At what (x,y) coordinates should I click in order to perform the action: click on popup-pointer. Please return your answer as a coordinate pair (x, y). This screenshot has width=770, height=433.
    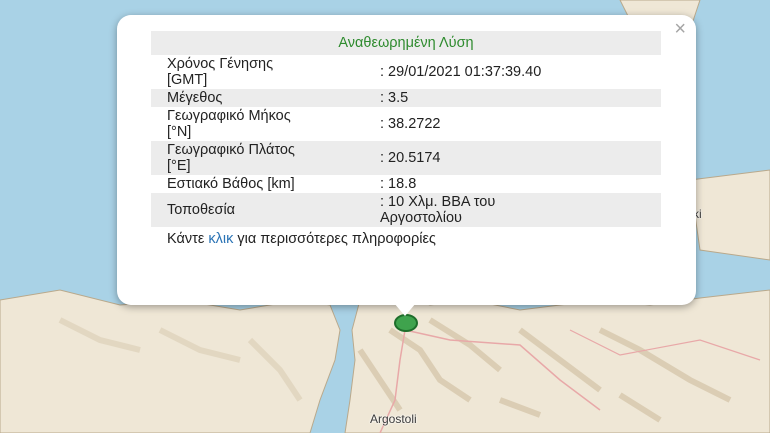
    Looking at the image, I should click on (405, 309).